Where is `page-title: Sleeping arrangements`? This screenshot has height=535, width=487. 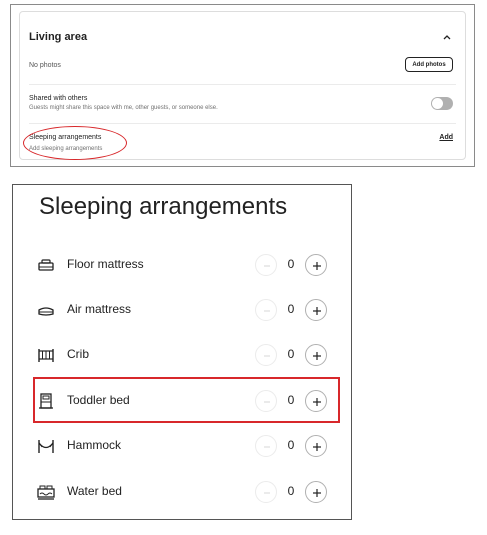
page-title: Sleeping arrangements is located at coordinates (163, 206).